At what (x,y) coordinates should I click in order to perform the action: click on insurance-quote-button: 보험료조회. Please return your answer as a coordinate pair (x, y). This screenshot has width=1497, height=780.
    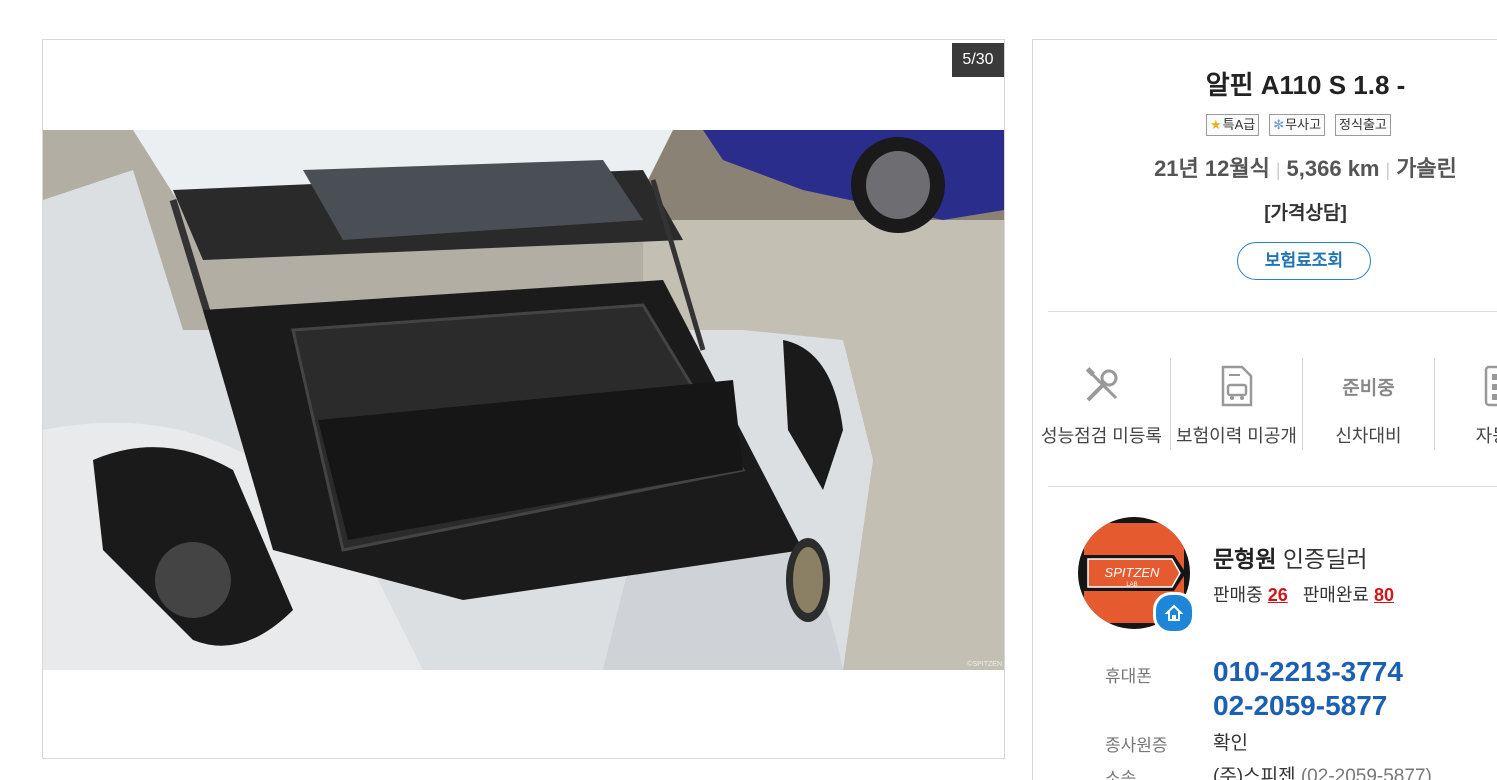
    Looking at the image, I should click on (1304, 261).